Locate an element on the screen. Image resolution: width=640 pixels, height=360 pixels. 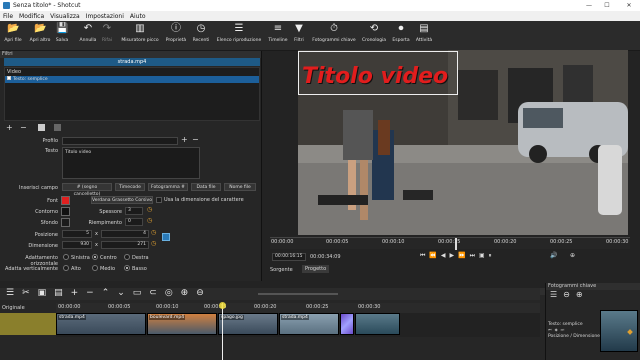
halign-center-label: Centro is located at coordinates (108, 258).